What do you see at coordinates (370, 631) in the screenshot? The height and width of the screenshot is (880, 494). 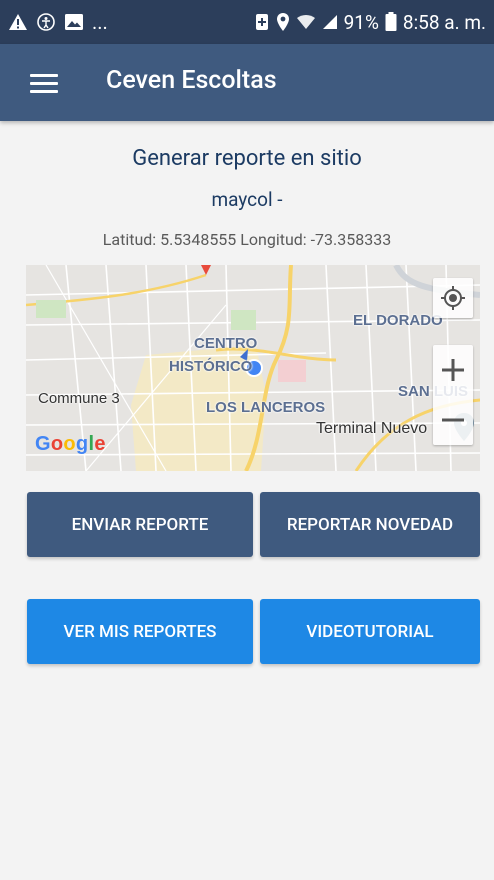 I see `videotutorial-button: VIDEOTUTORIAL` at bounding box center [370, 631].